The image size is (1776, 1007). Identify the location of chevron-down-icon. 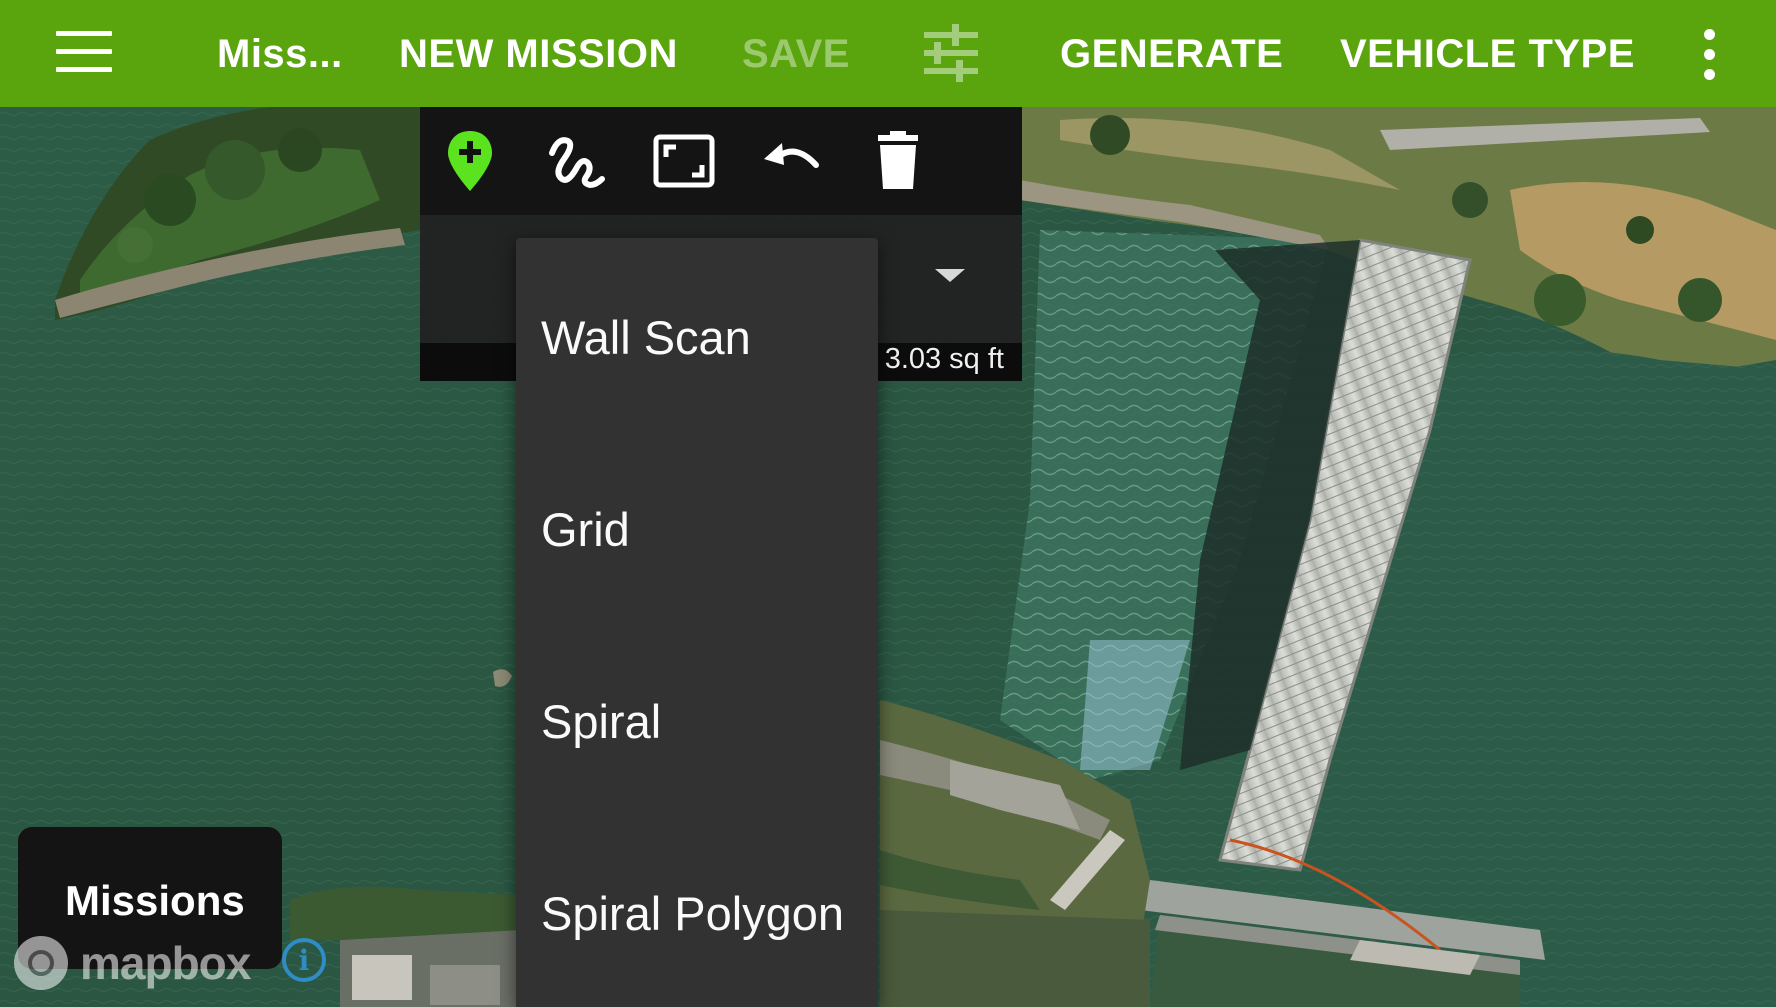
(950, 275).